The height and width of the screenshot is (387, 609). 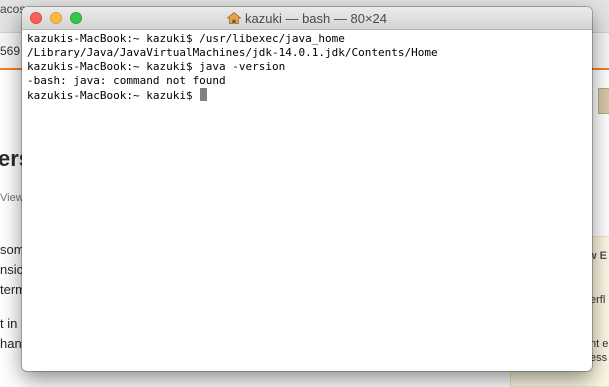 I want to click on terminal-line: -bash: java: command not found, so click(x=126, y=80).